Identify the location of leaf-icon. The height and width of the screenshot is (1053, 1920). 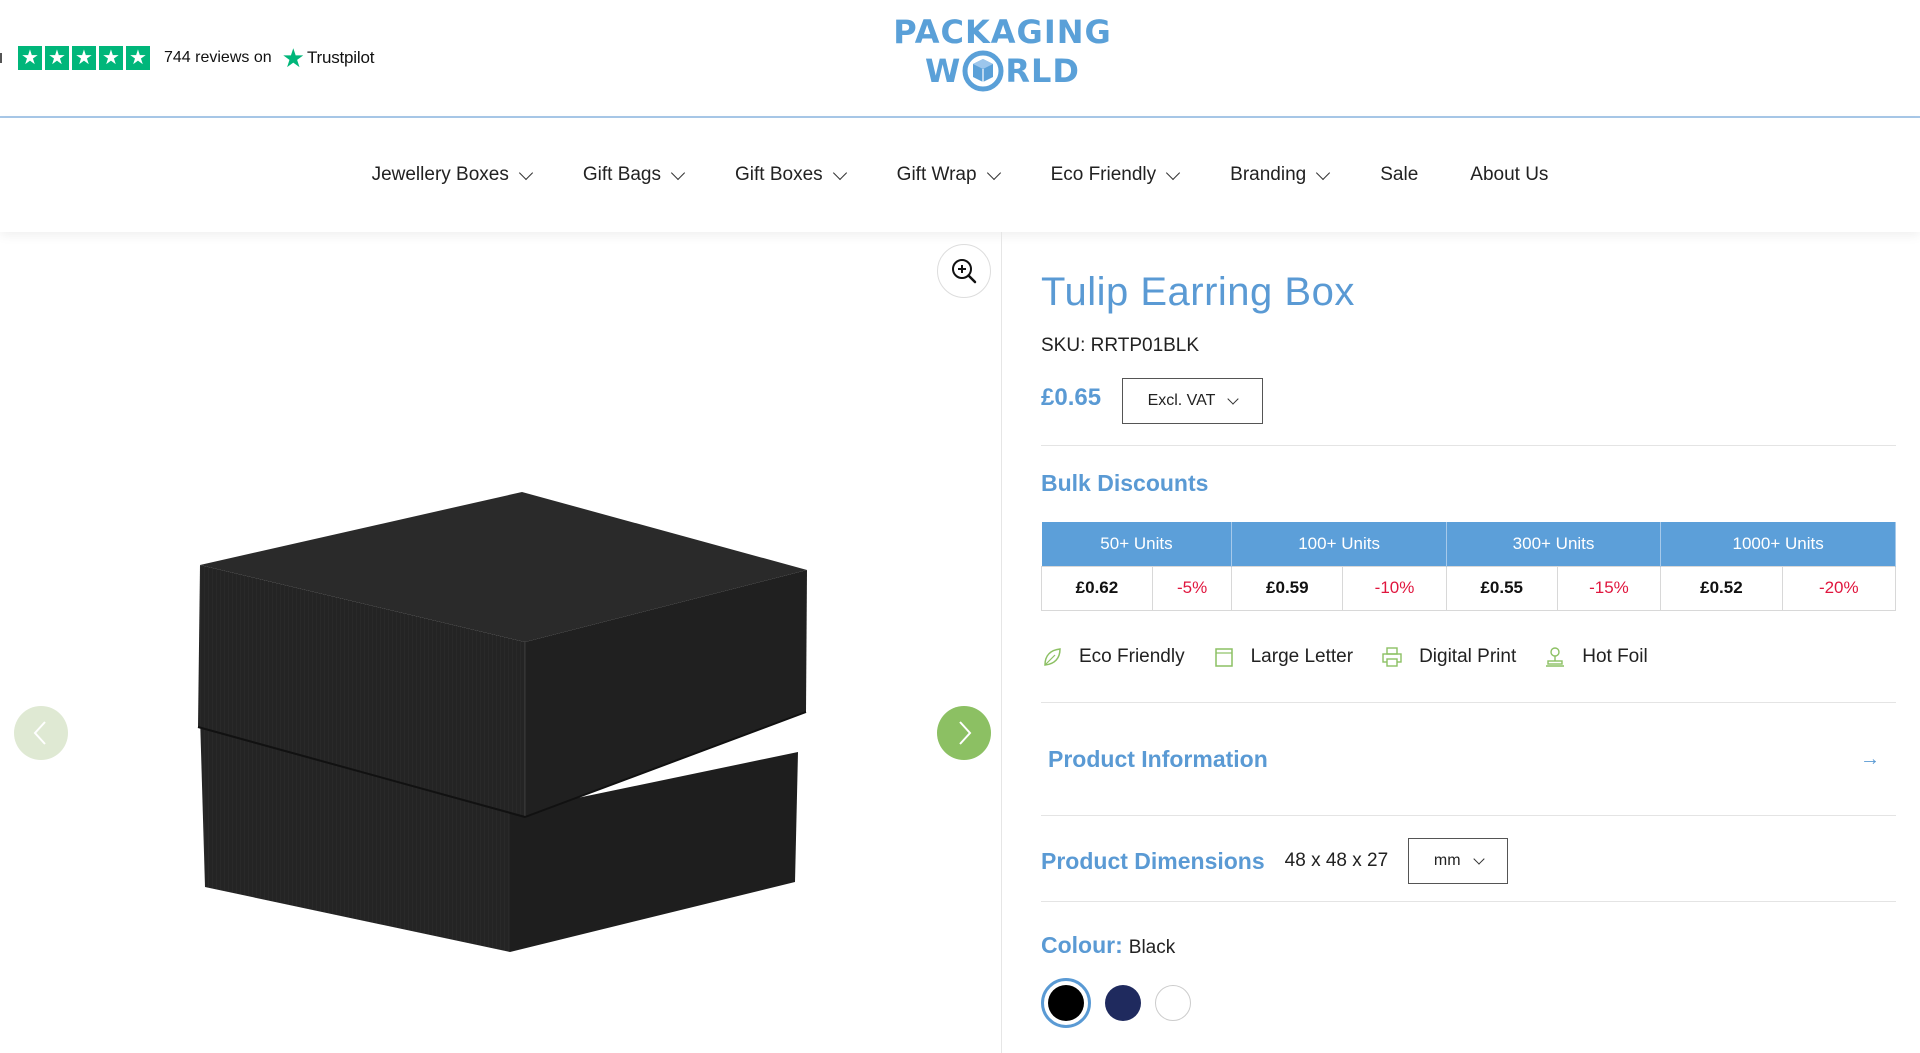
(1052, 657).